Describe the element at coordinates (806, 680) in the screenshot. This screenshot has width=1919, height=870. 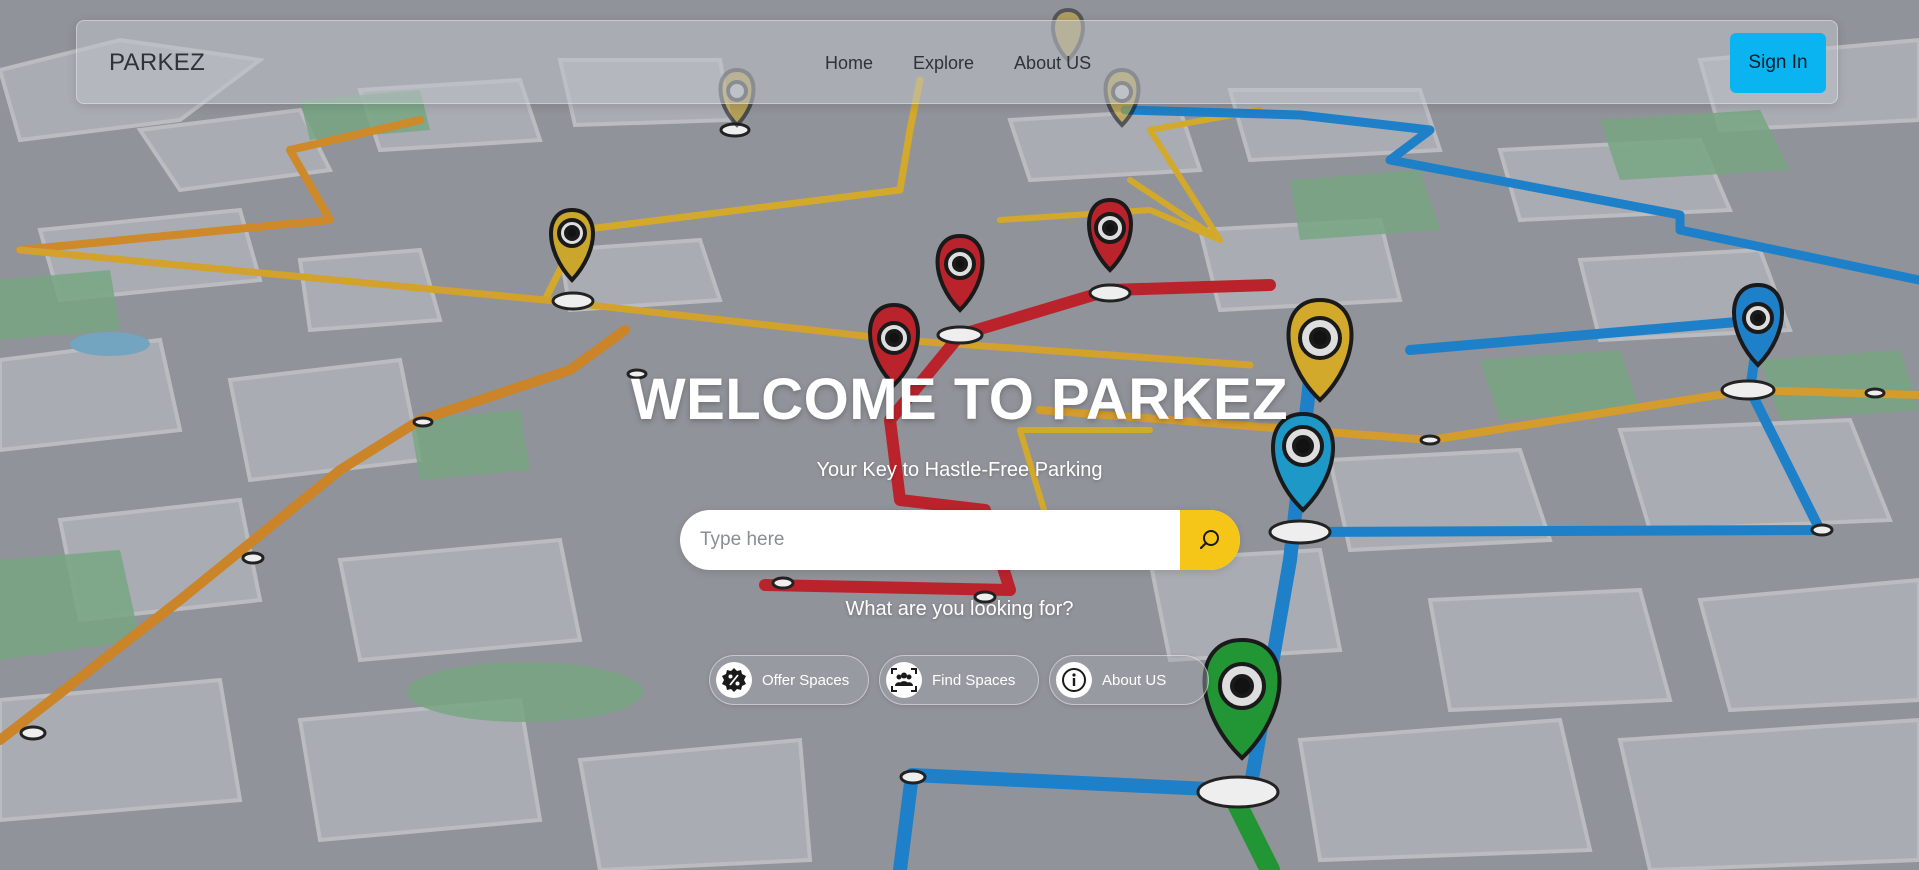
I see `offer-spaces-label: Offer Spaces` at that location.